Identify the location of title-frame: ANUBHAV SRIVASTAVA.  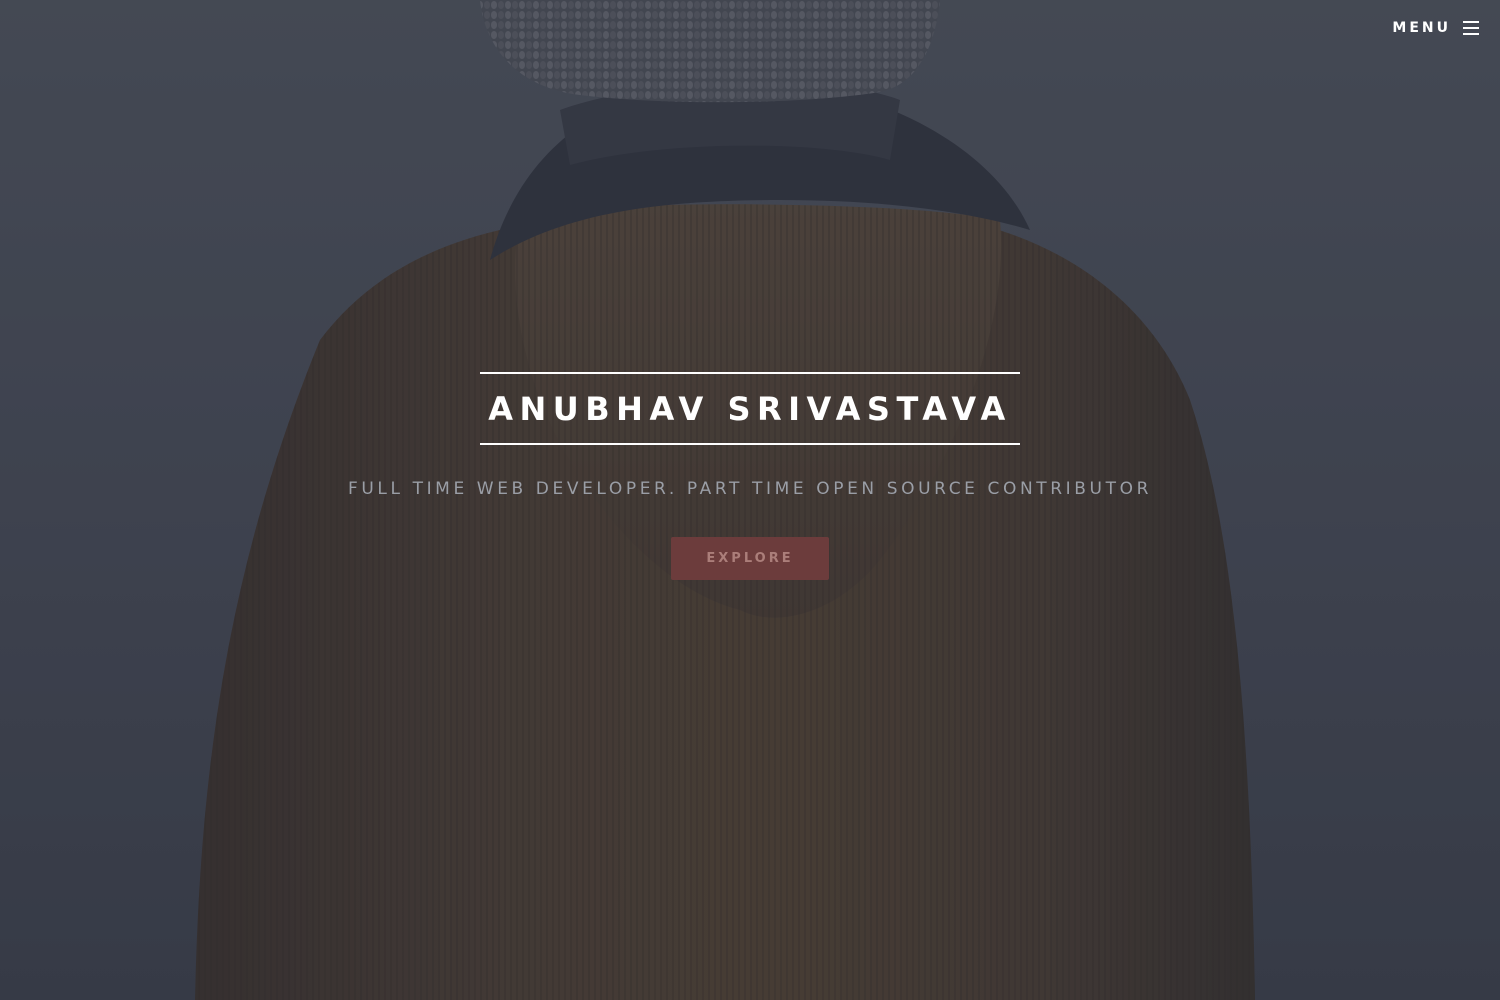
(750, 408).